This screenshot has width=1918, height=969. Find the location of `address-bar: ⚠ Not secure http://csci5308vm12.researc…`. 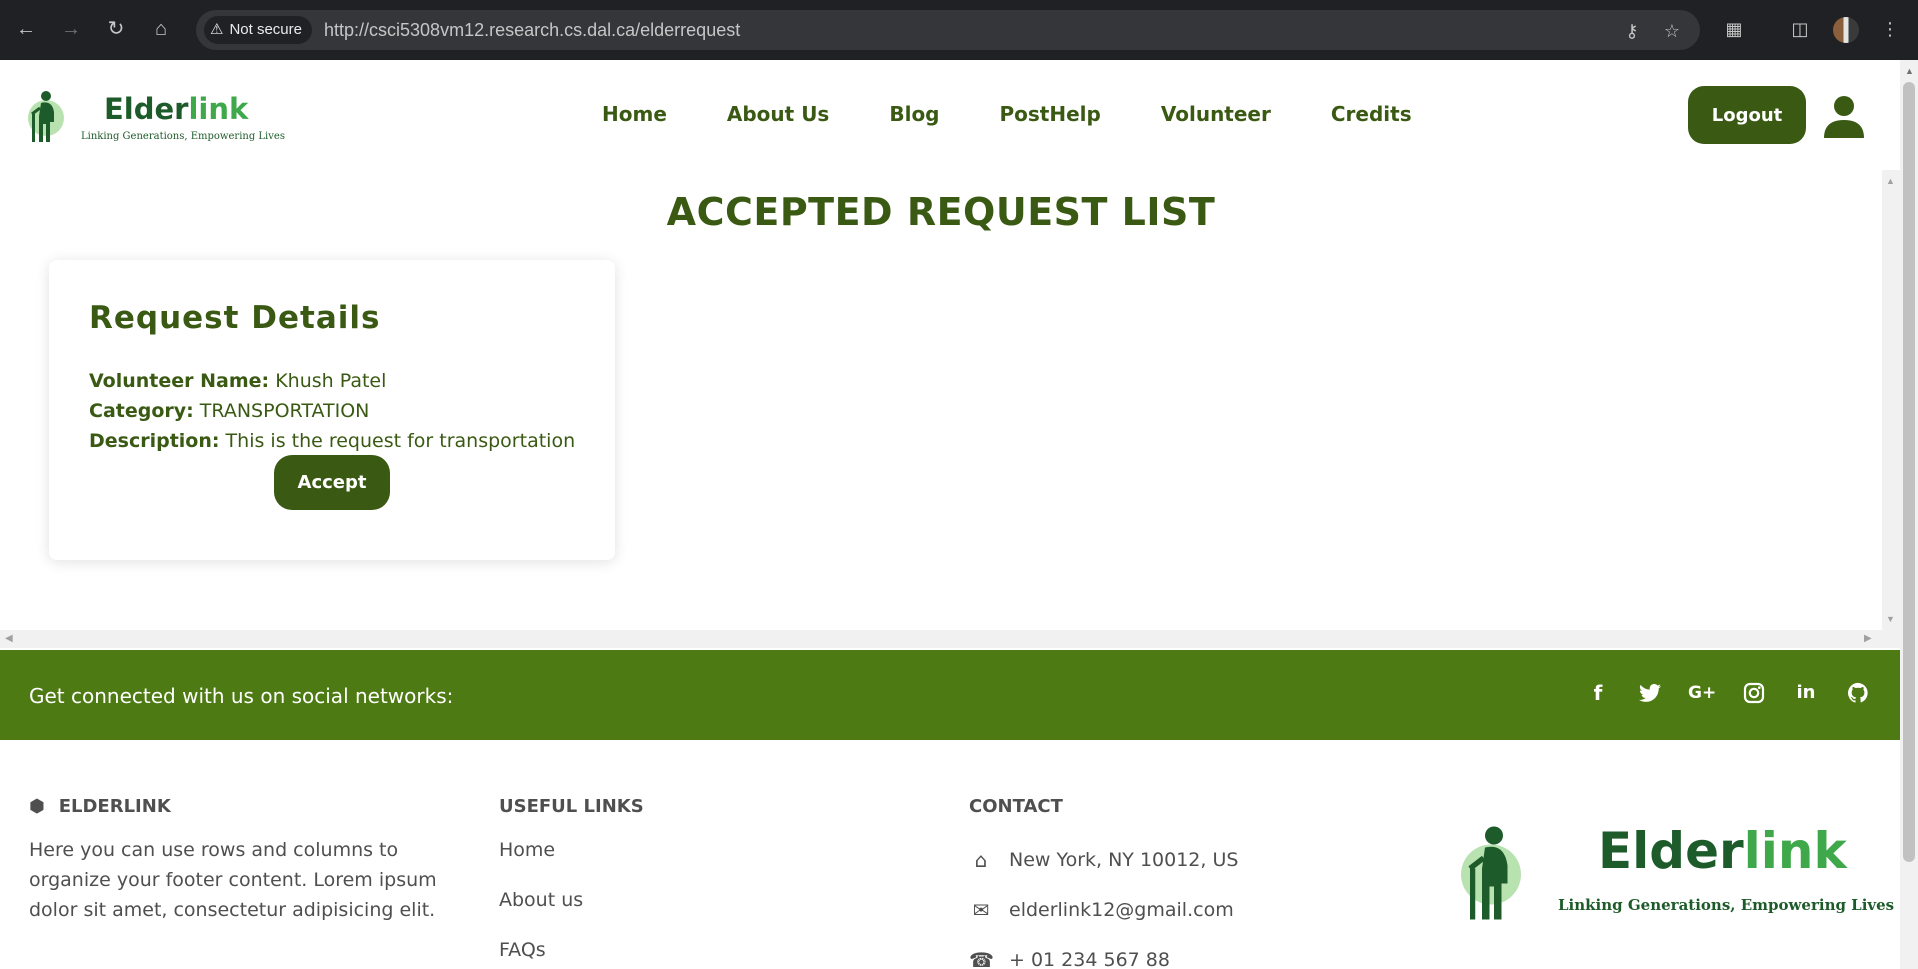

address-bar: ⚠ Not secure http://csci5308vm12.researc… is located at coordinates (948, 30).